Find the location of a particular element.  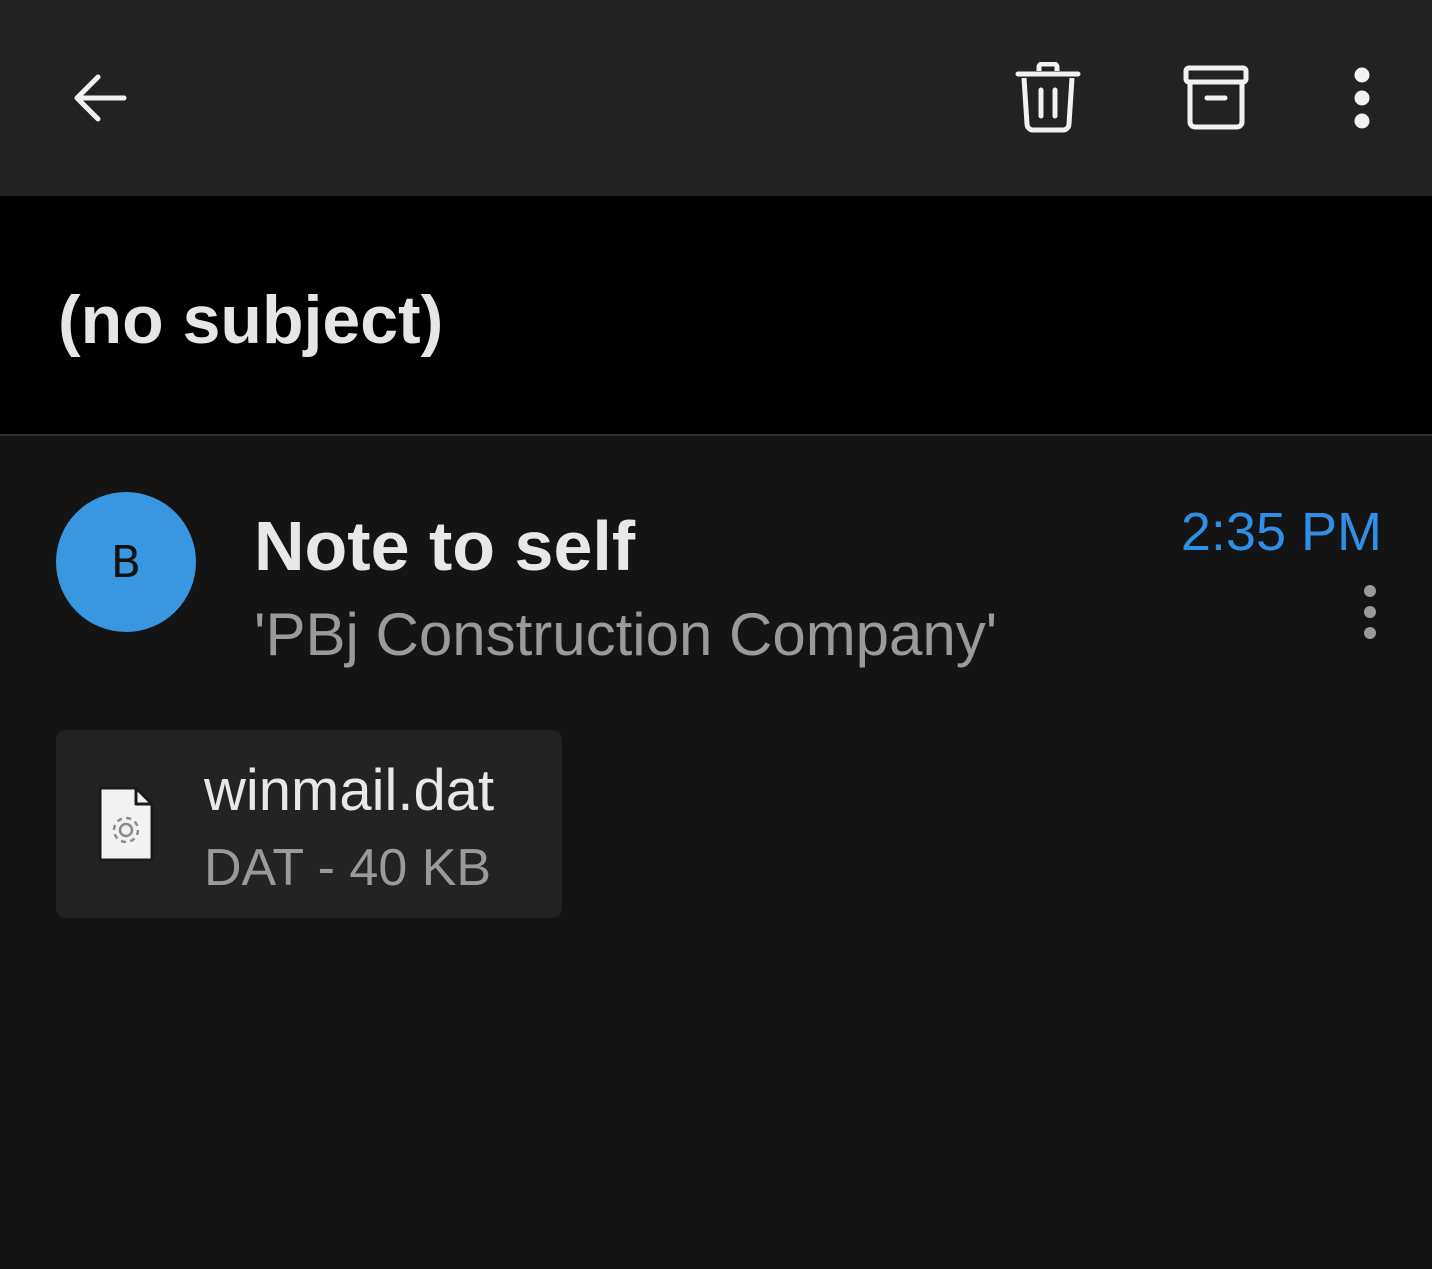

attachment-name: winmail.dat is located at coordinates (349, 790).